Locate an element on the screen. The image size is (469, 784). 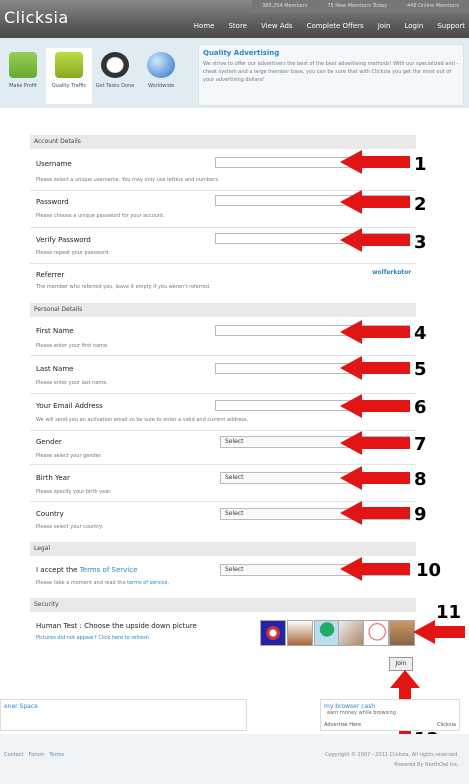
referrer-value: wolferkotor is located at coordinates (392, 272).